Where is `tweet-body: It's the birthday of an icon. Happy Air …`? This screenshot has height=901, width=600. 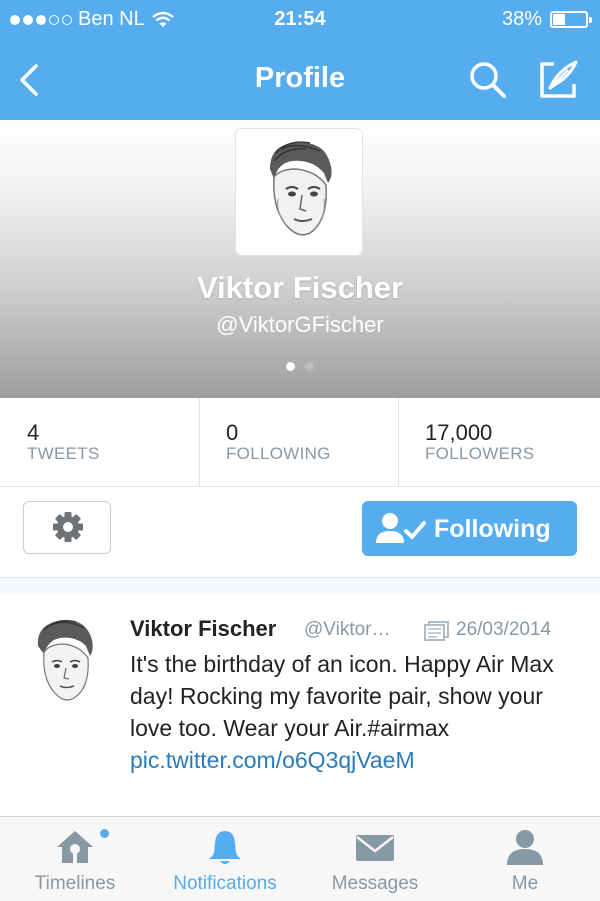 tweet-body: It's the birthday of an icon. Happy Air … is located at coordinates (342, 696).